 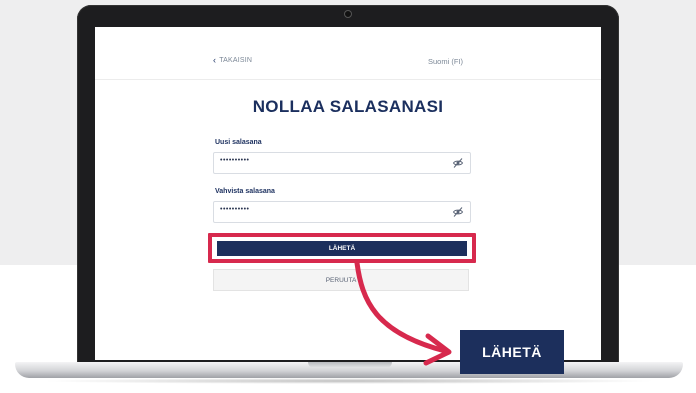 I want to click on confirm-password-field: ••••••••••, so click(x=342, y=212).